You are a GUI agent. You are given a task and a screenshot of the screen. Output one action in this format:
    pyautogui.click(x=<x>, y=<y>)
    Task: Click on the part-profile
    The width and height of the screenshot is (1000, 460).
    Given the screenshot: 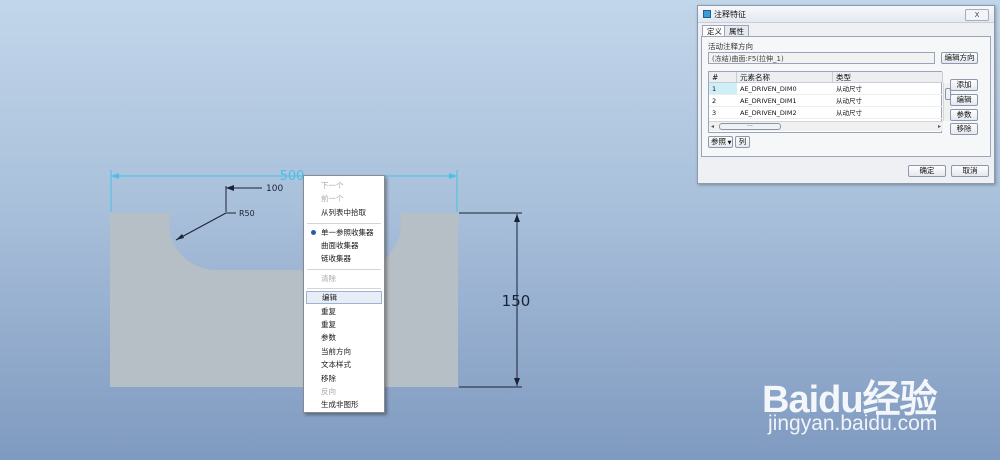 What is the action you would take?
    pyautogui.click(x=284, y=300)
    